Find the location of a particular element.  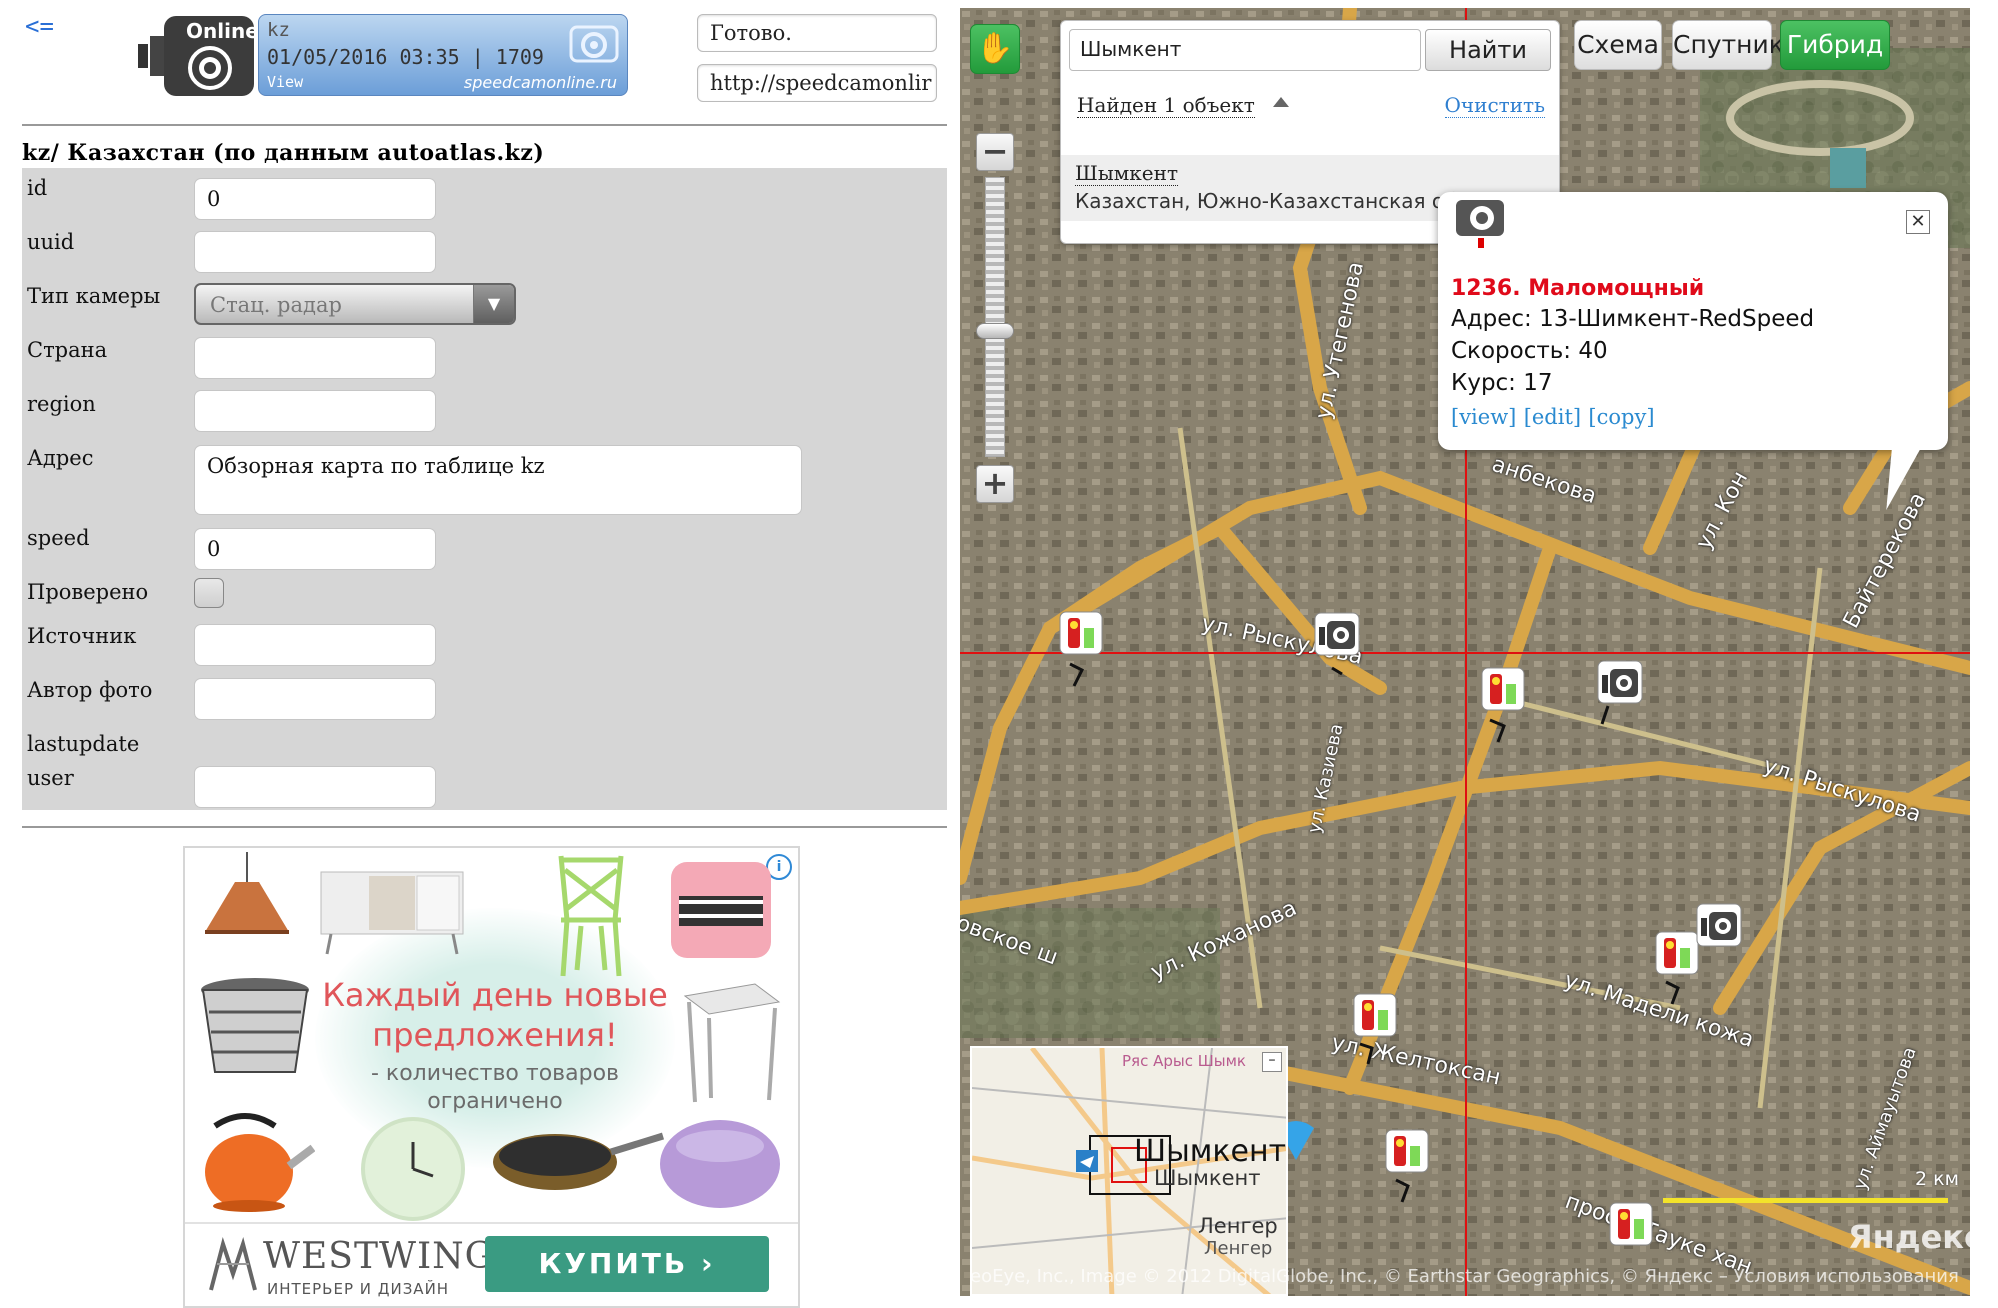

sideboard-icon is located at coordinates (392, 913).